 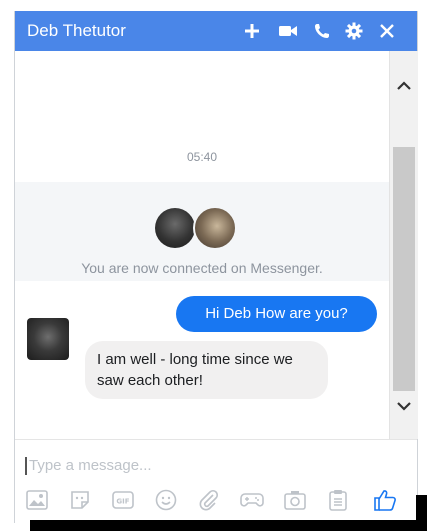 What do you see at coordinates (276, 314) in the screenshot?
I see `message-bubble-outgoing: Hi Deb How are you?` at bounding box center [276, 314].